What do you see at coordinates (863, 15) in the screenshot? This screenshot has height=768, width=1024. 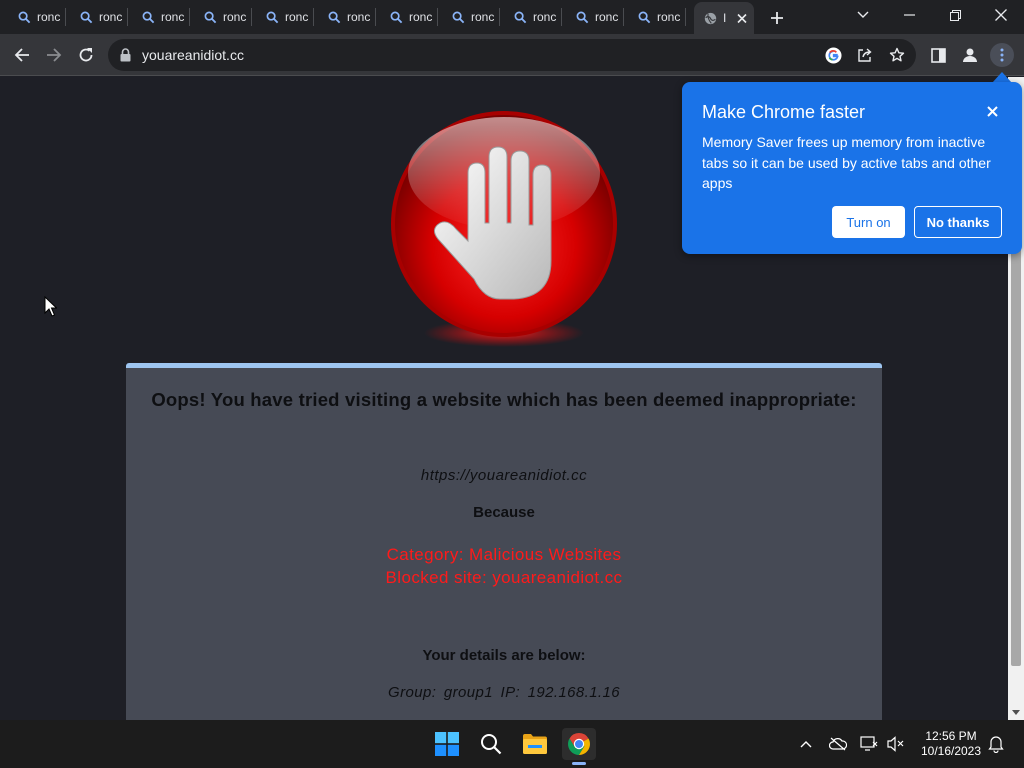 I see `tab-search-chevron-icon` at bounding box center [863, 15].